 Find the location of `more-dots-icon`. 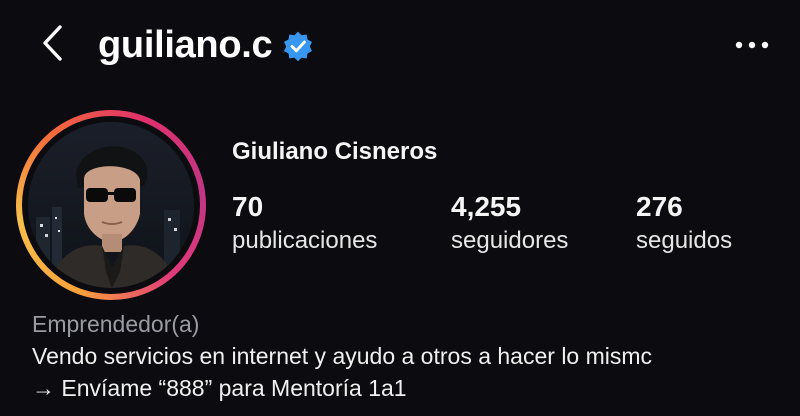

more-dots-icon is located at coordinates (752, 45).